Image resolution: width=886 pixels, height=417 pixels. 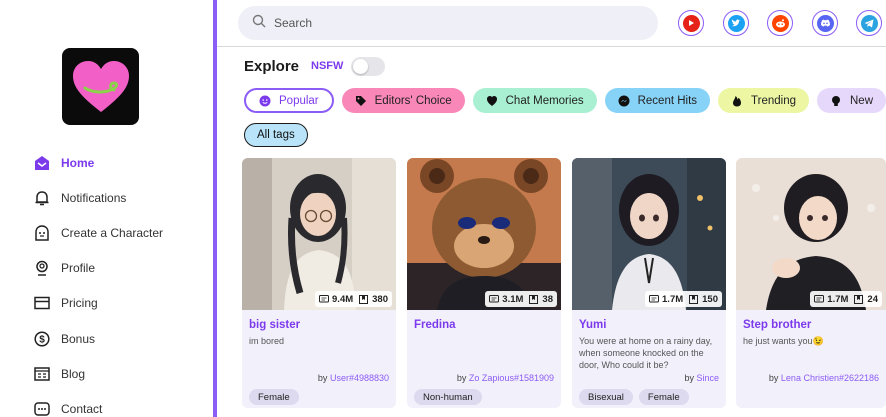 I want to click on sidebar-item-label: Notifications, so click(x=94, y=197).